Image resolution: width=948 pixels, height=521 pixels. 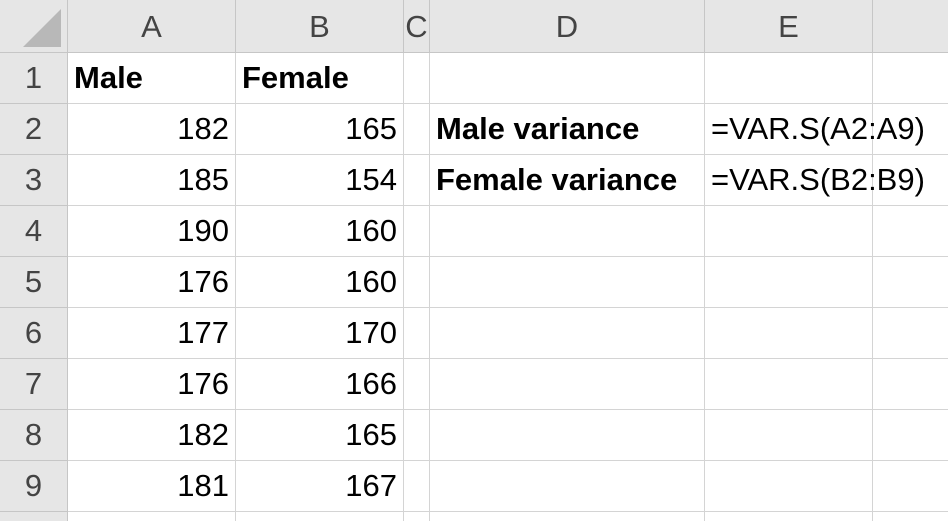 I want to click on cell-c1, so click(x=417, y=78).